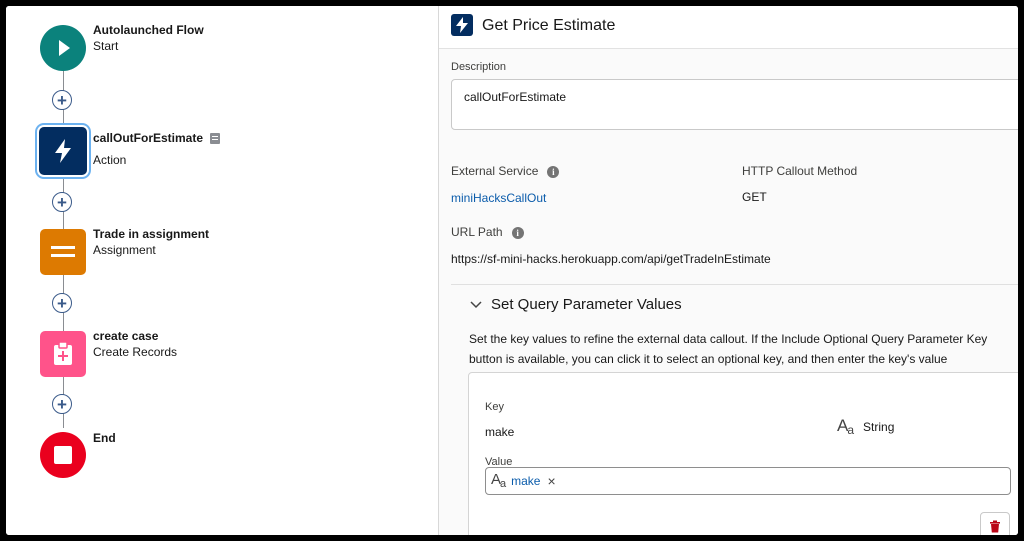 This screenshot has width=1024, height=541. What do you see at coordinates (515, 97) in the screenshot?
I see `description-value: callOutForEstimate` at bounding box center [515, 97].